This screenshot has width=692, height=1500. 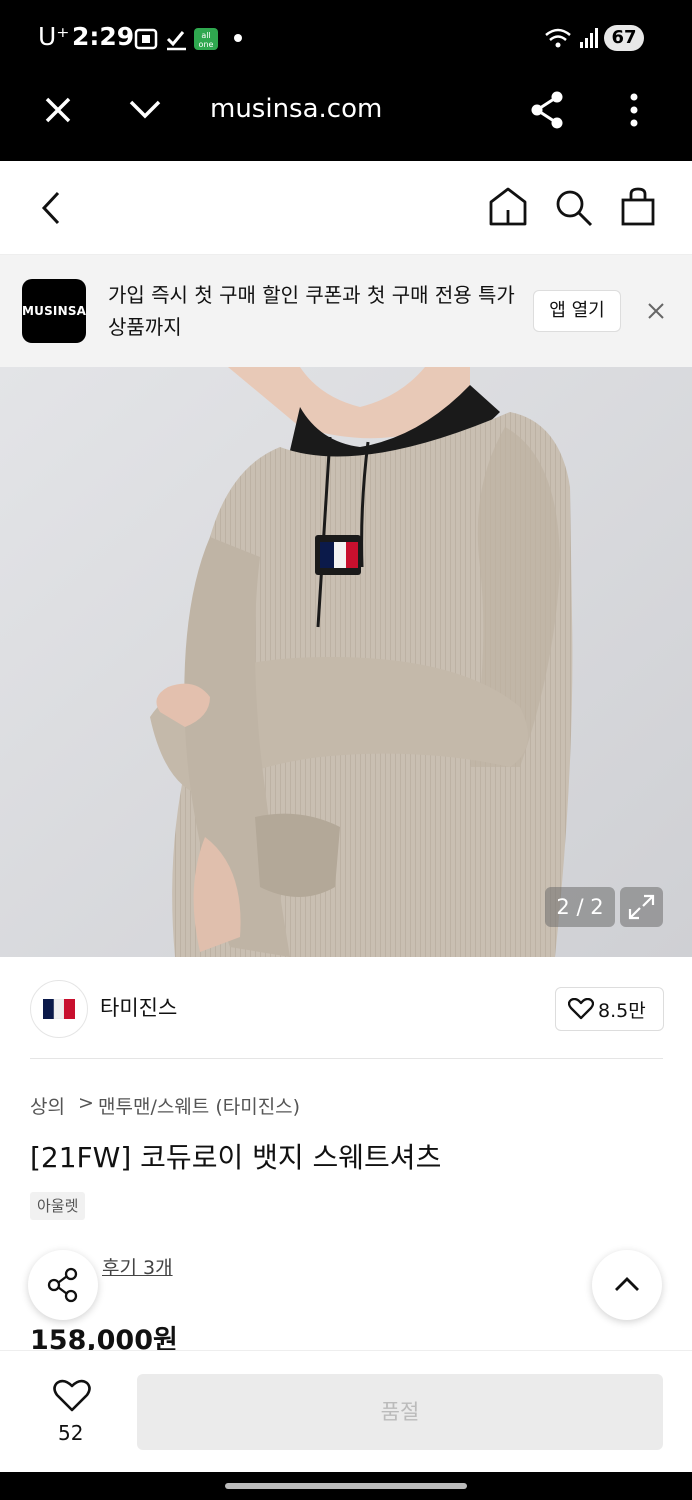 I want to click on back-arrow-icon, so click(x=51, y=208).